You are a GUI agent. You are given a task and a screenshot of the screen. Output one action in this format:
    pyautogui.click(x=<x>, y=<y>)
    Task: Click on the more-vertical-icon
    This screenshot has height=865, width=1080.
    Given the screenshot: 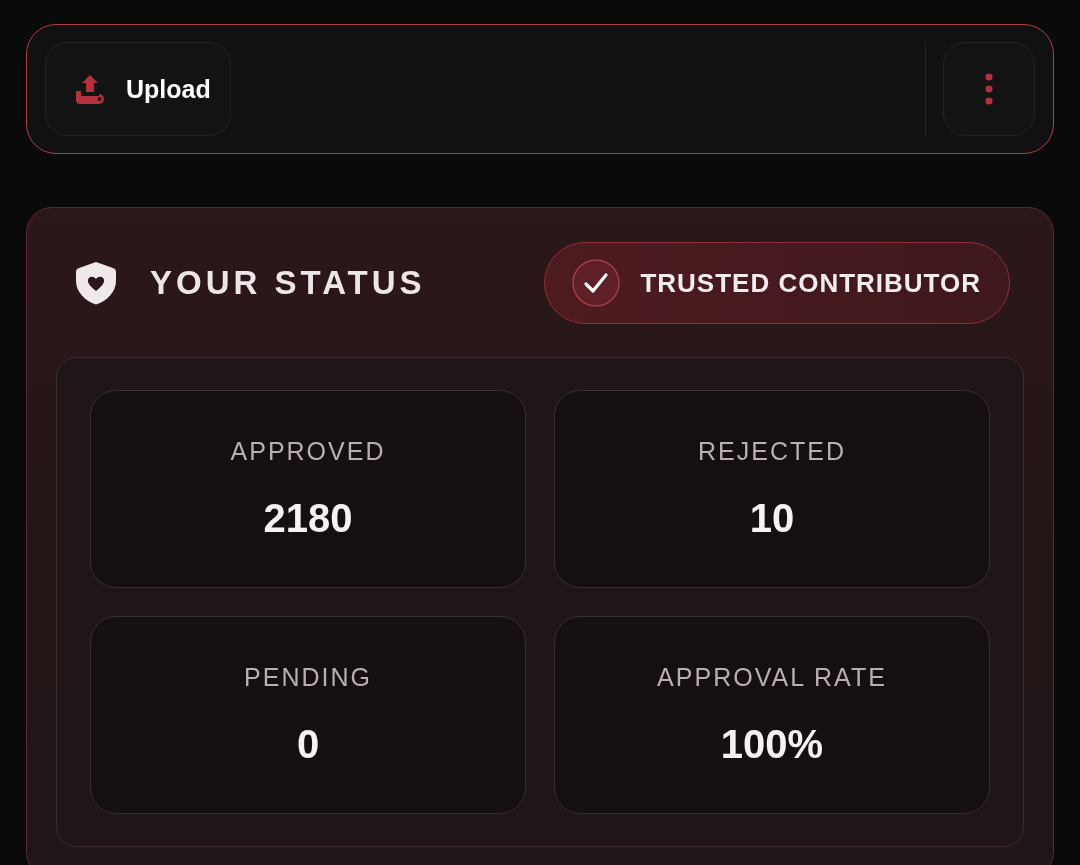 What is the action you would take?
    pyautogui.click(x=989, y=89)
    